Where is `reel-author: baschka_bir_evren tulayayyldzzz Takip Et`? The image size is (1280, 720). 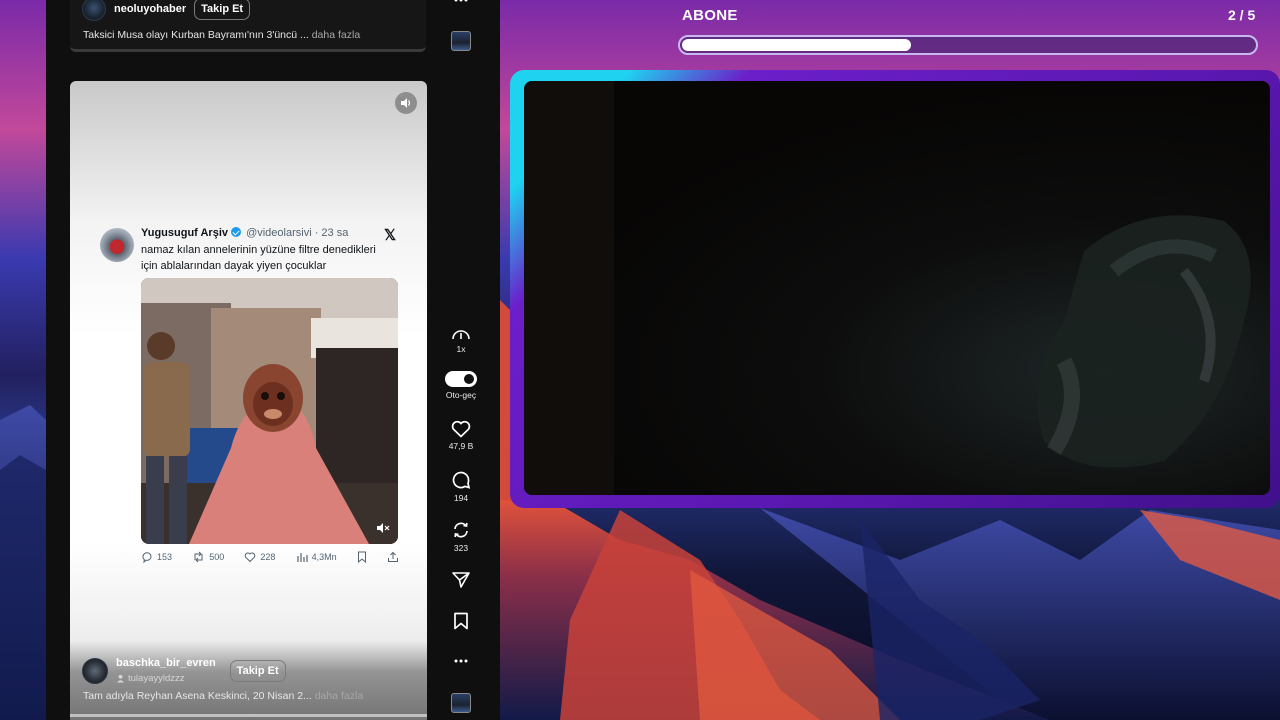
reel-author: baschka_bir_evren tulayayyldzzz Takip Et is located at coordinates (184, 670).